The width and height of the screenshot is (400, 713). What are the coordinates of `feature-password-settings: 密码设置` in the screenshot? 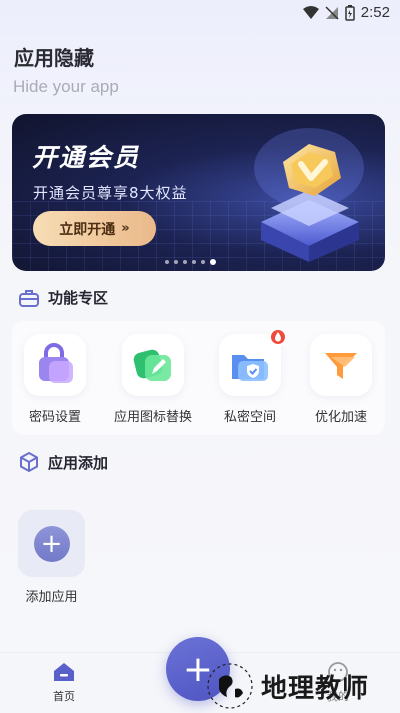 It's located at (55, 379).